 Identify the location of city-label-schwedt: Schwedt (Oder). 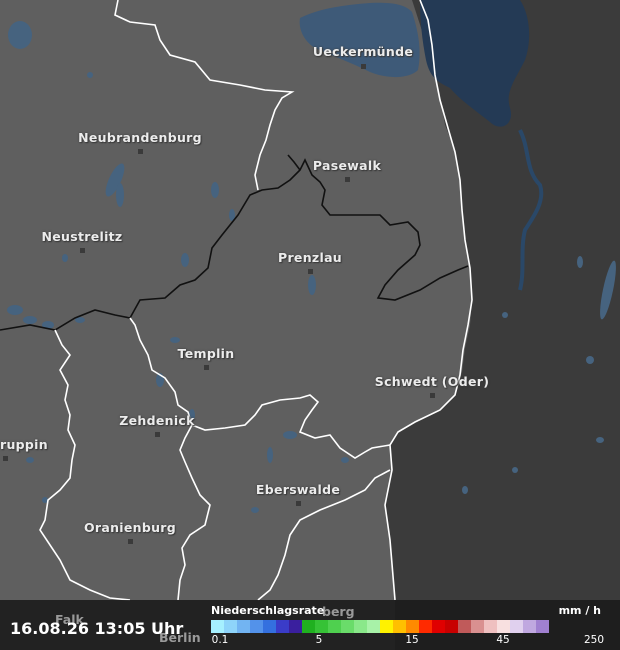
(432, 381).